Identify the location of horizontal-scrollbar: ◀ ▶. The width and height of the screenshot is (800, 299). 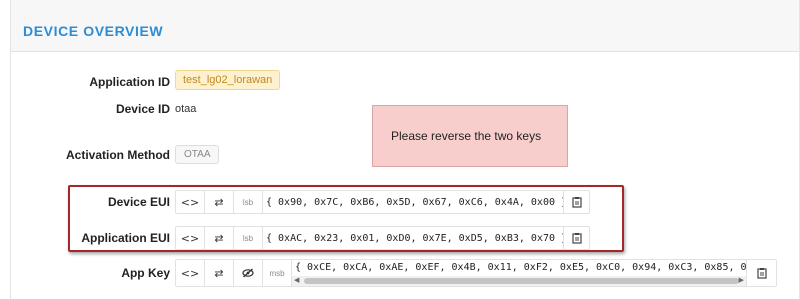
(519, 281).